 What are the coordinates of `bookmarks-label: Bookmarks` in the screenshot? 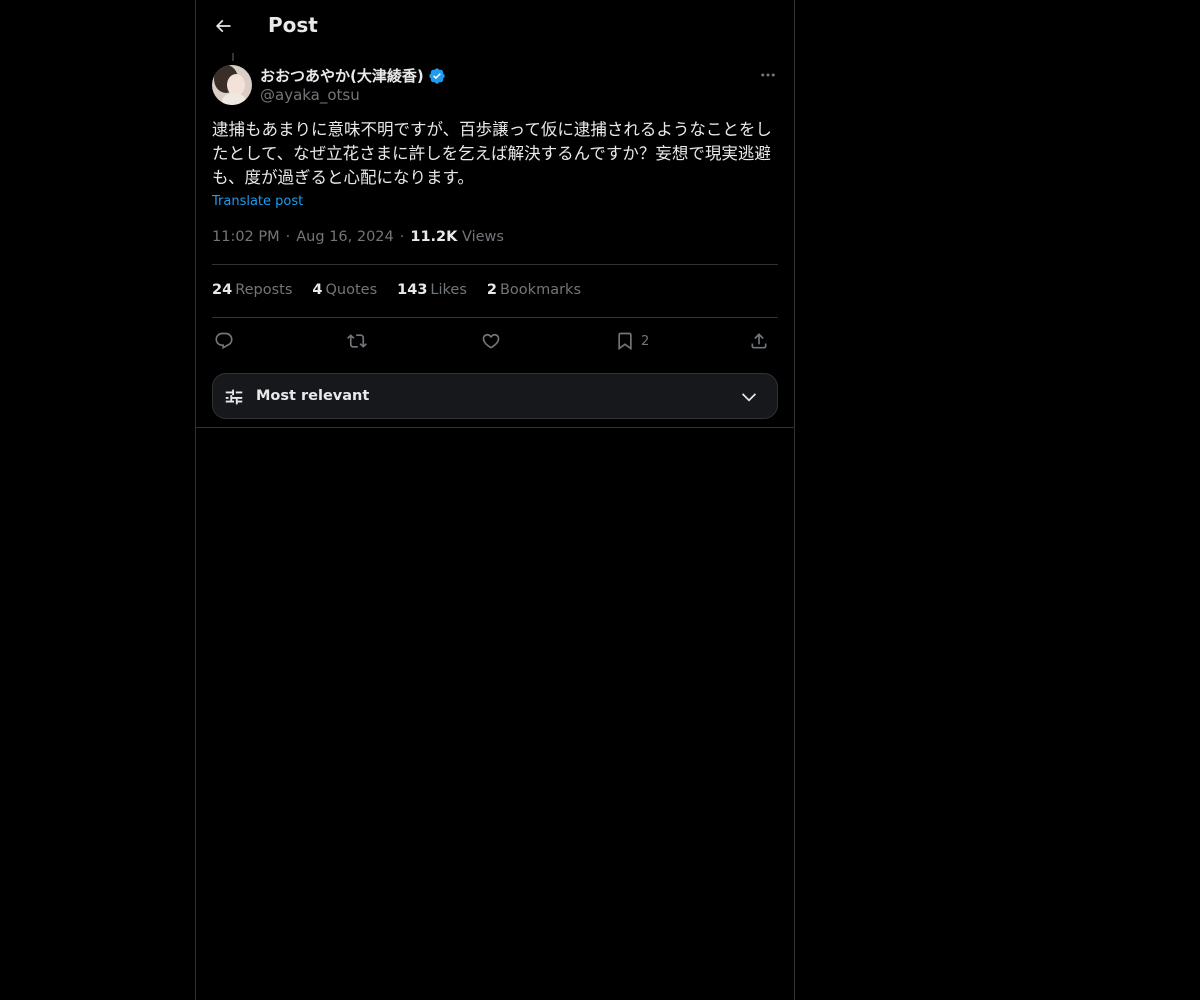 It's located at (540, 290).